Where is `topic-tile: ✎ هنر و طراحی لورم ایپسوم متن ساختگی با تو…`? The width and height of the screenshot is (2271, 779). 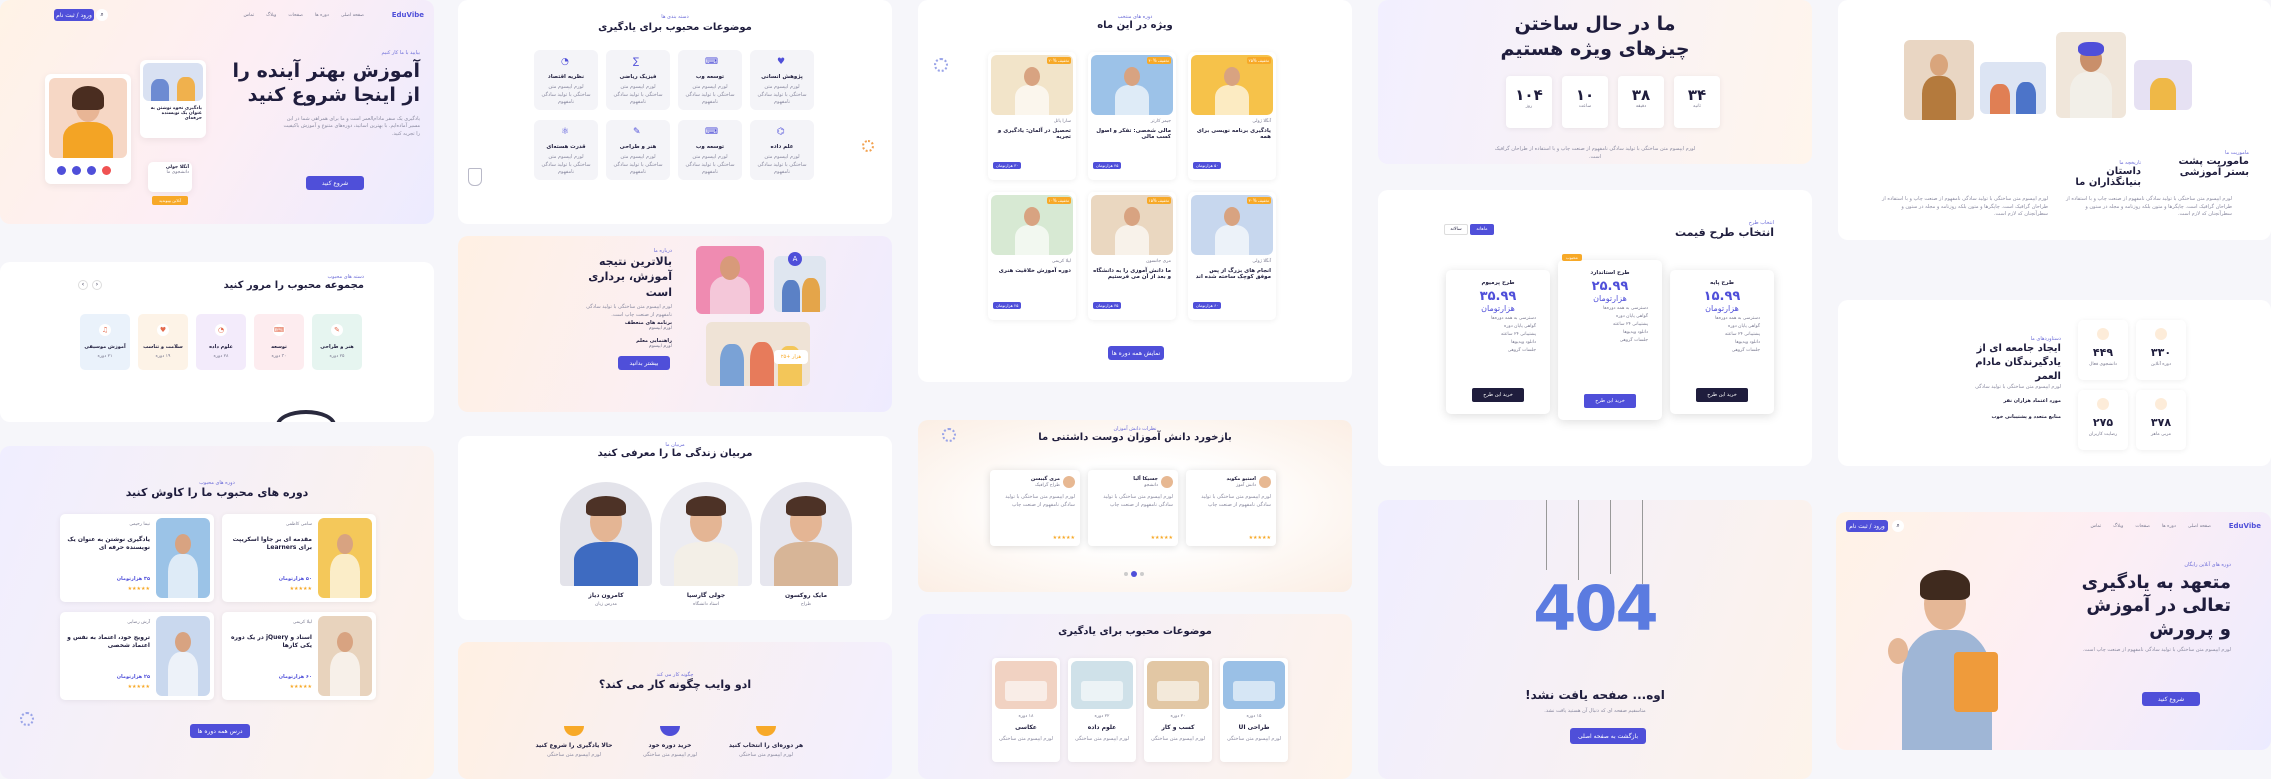
topic-tile: ✎ هنر و طراحی لورم ایپسوم متن ساختگی با تو… is located at coordinates (638, 150).